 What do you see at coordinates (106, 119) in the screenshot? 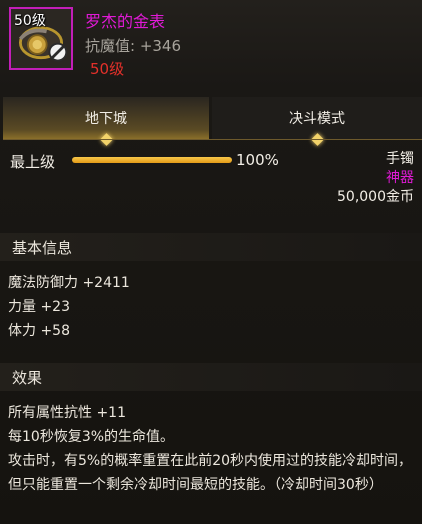
I see `tab-dungeon-label: 地下城` at bounding box center [106, 119].